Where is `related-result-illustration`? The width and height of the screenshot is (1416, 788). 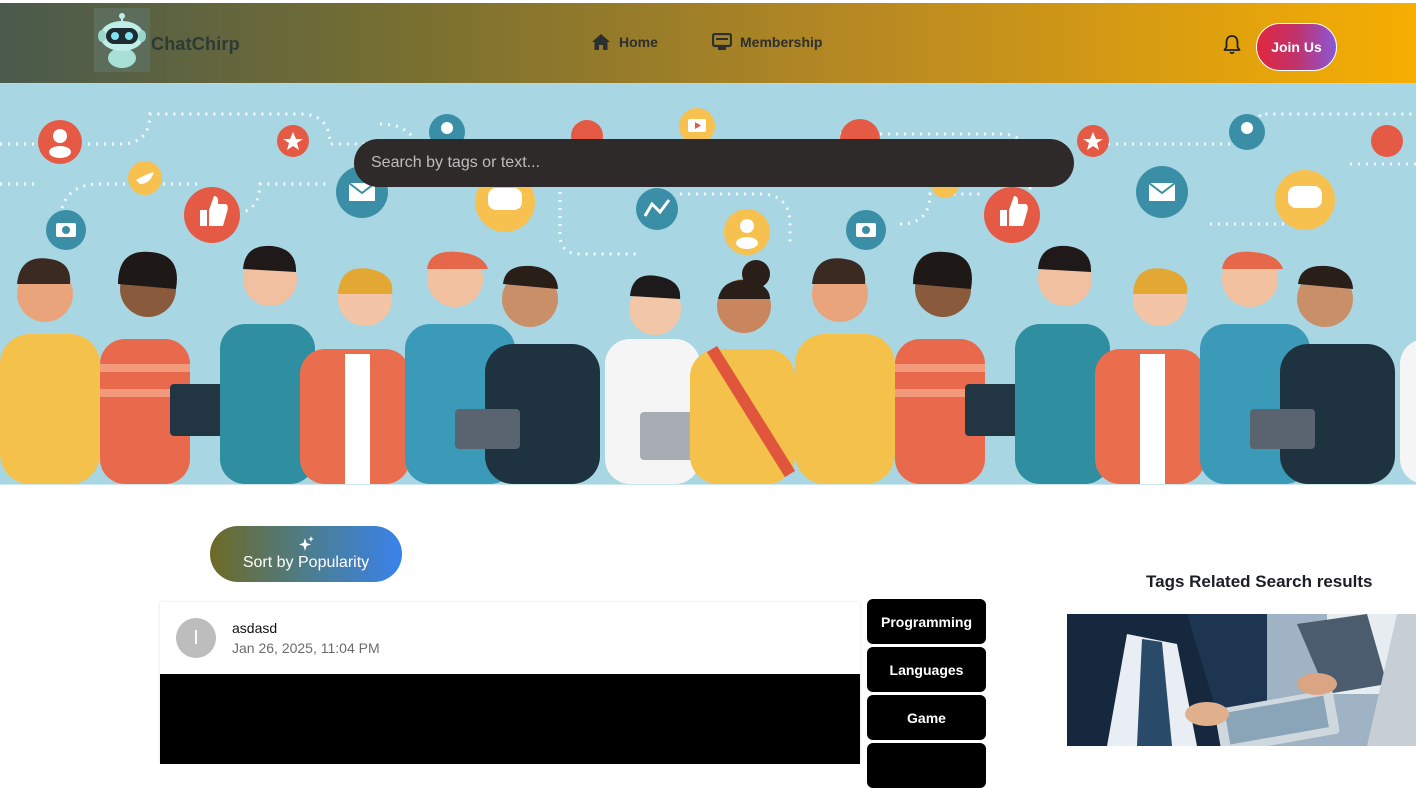 related-result-illustration is located at coordinates (1241, 680).